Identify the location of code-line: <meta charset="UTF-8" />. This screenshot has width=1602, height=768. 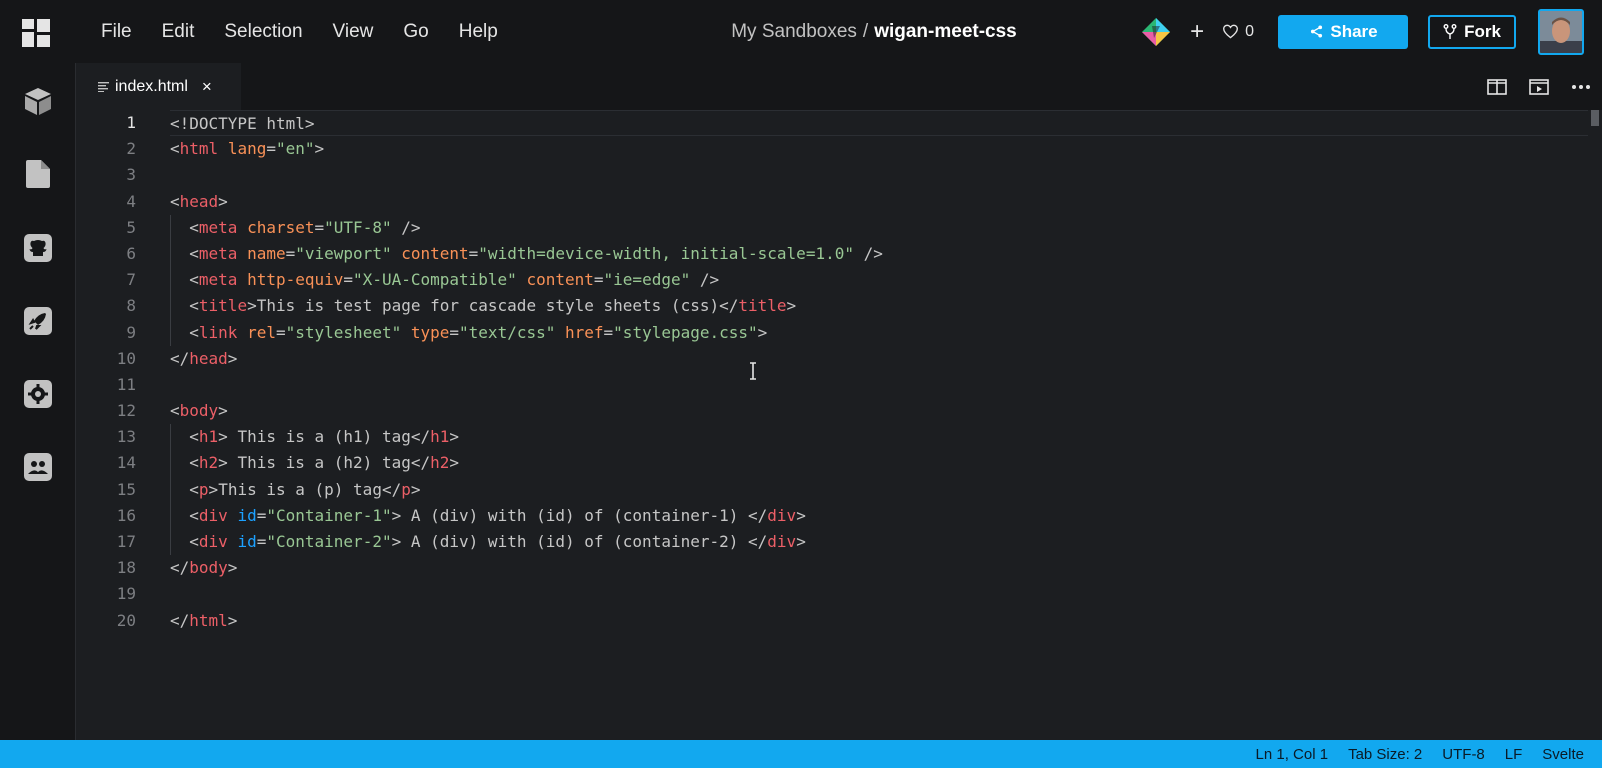
(879, 227).